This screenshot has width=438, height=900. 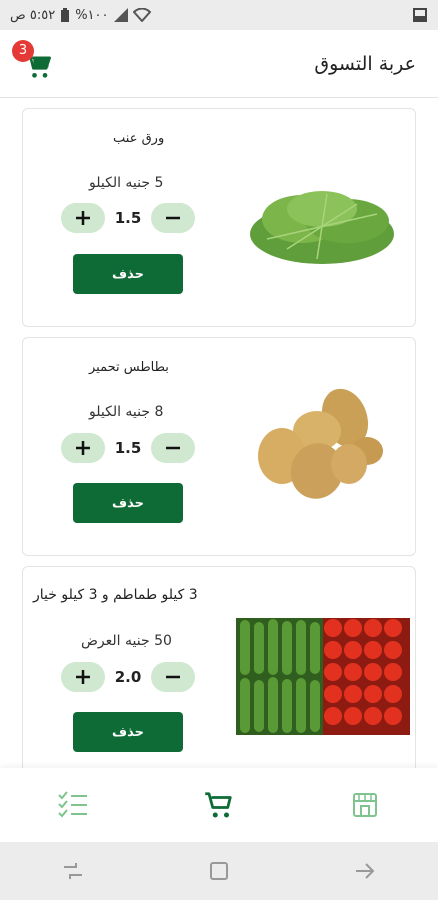 I want to click on nav-cart, so click(x=219, y=805).